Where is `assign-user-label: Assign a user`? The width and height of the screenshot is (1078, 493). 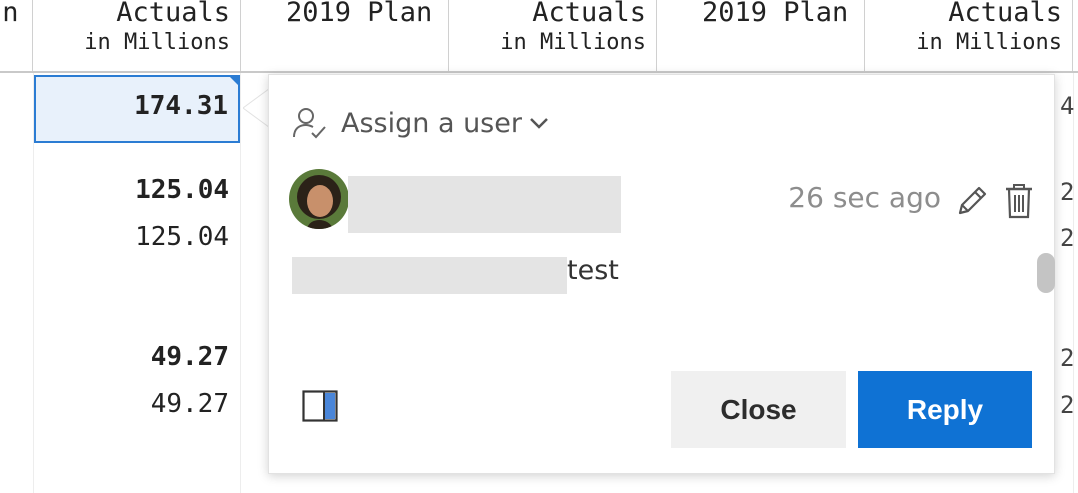
assign-user-label: Assign a user is located at coordinates (431, 123).